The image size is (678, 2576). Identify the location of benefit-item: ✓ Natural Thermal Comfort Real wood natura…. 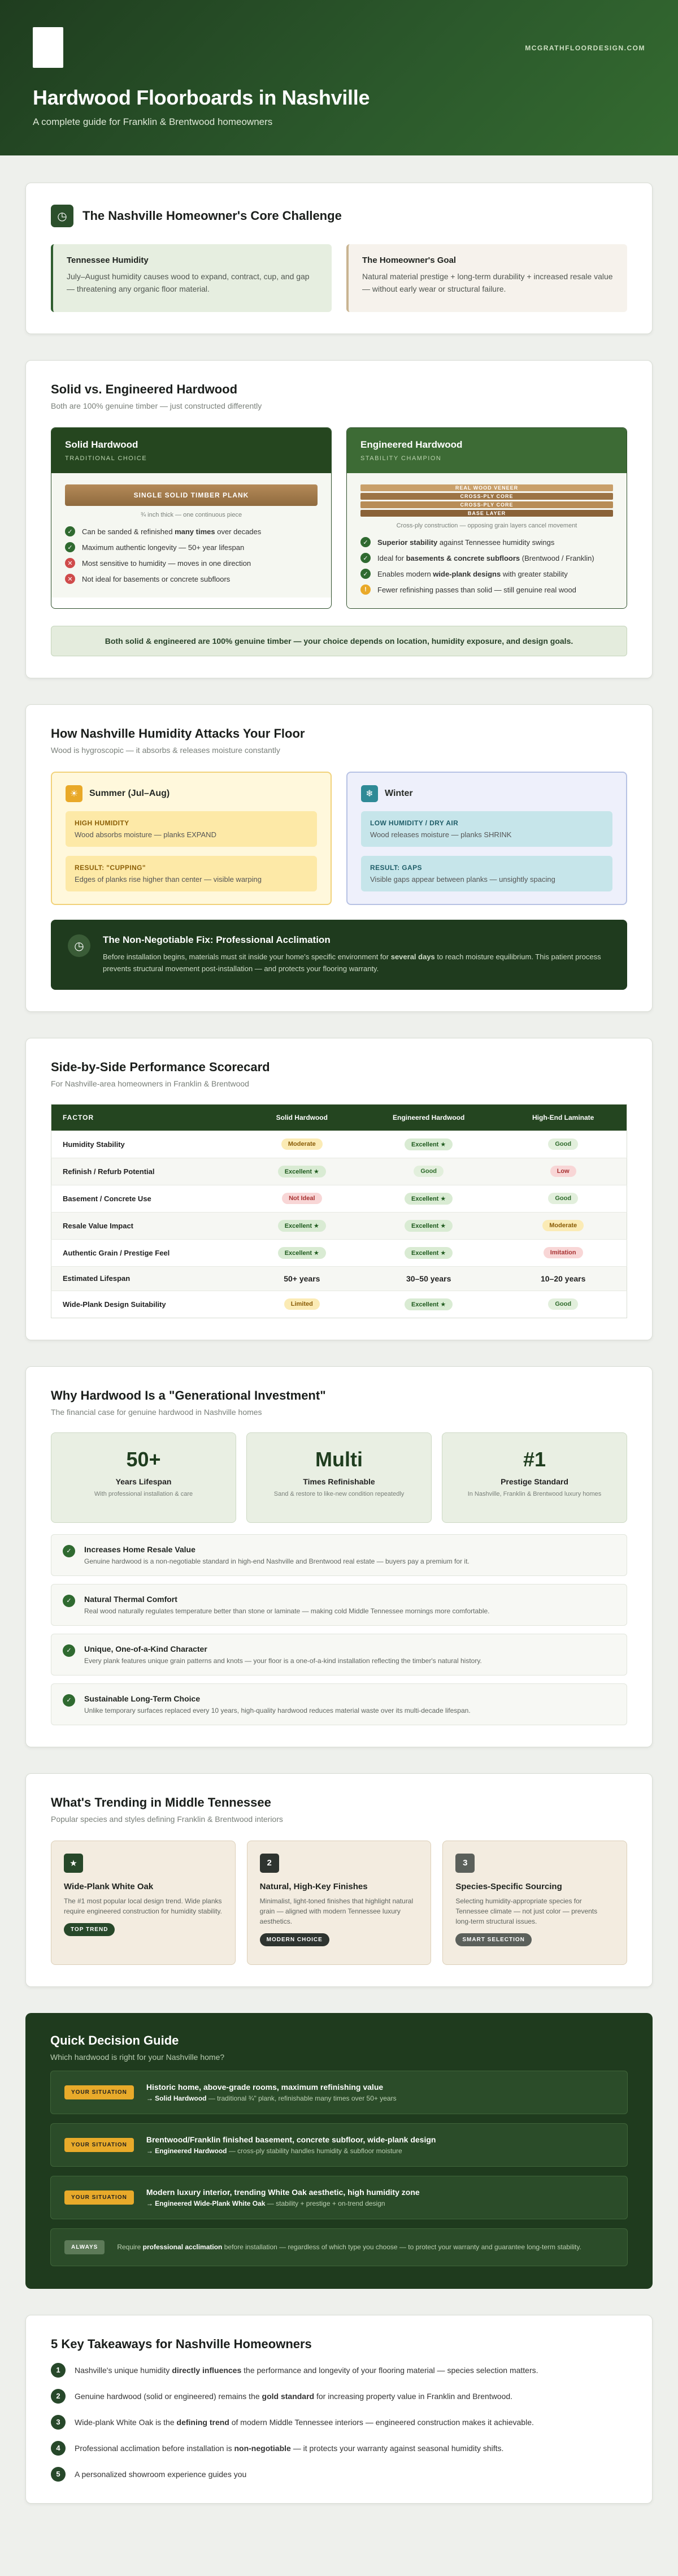
(339, 1604).